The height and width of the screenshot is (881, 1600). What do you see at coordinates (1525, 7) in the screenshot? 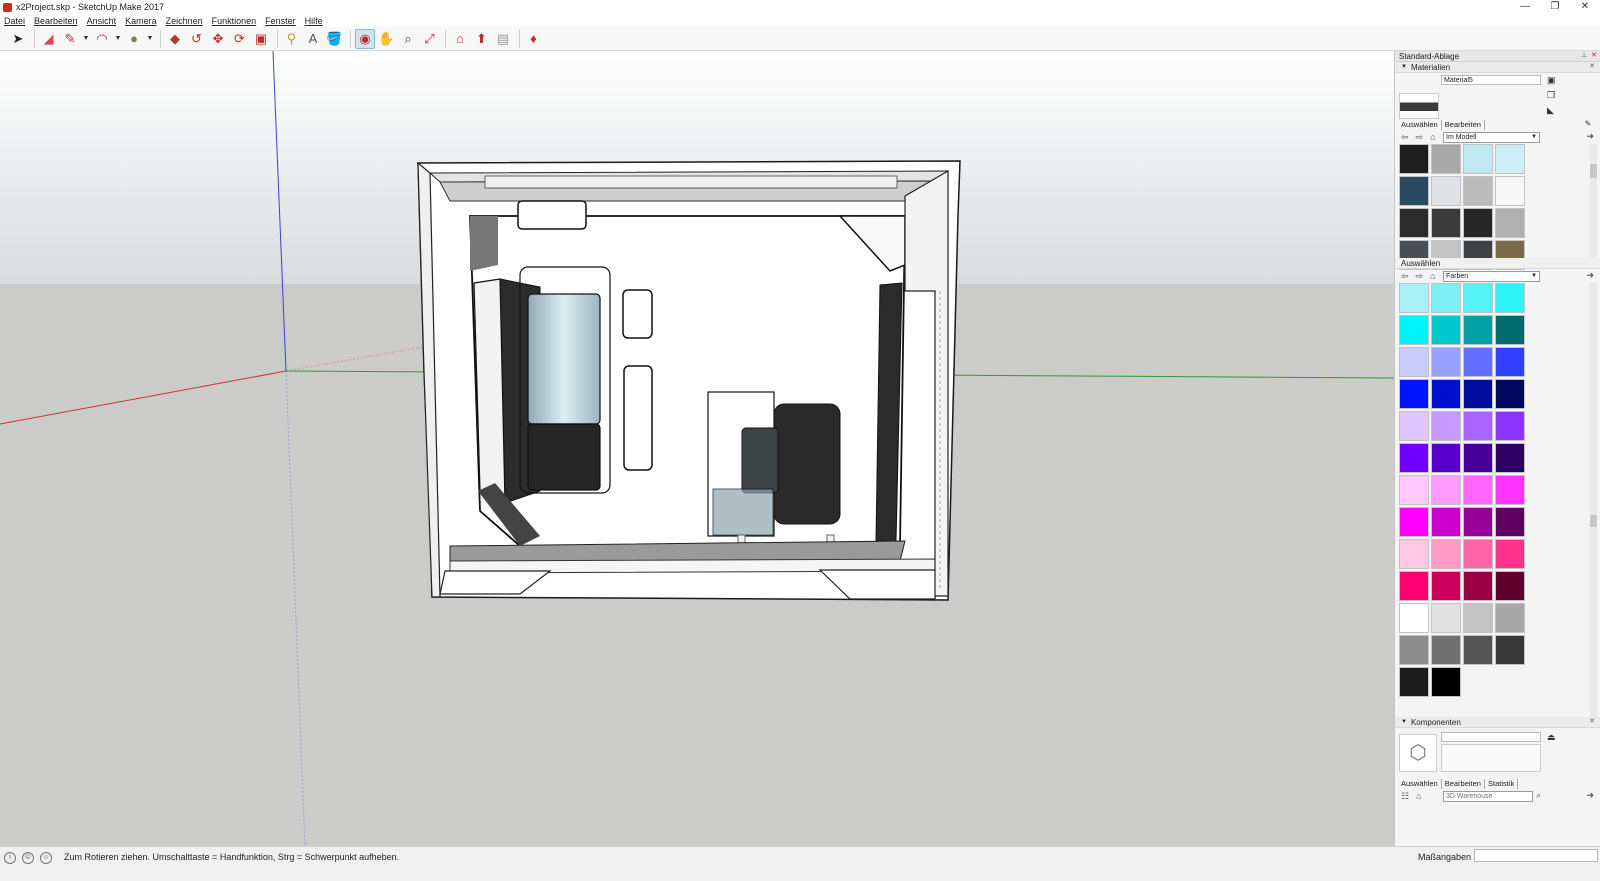
I see `minimize-button: —` at bounding box center [1525, 7].